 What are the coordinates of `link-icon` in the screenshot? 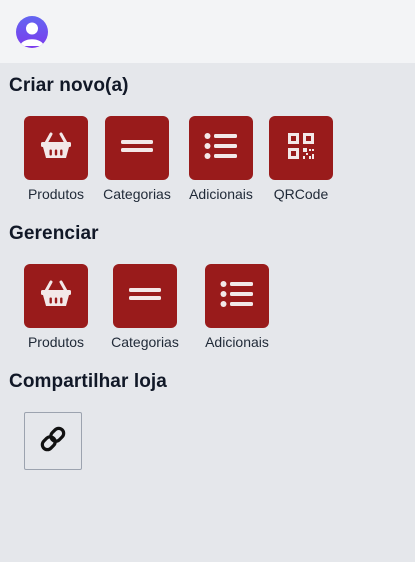 It's located at (53, 441).